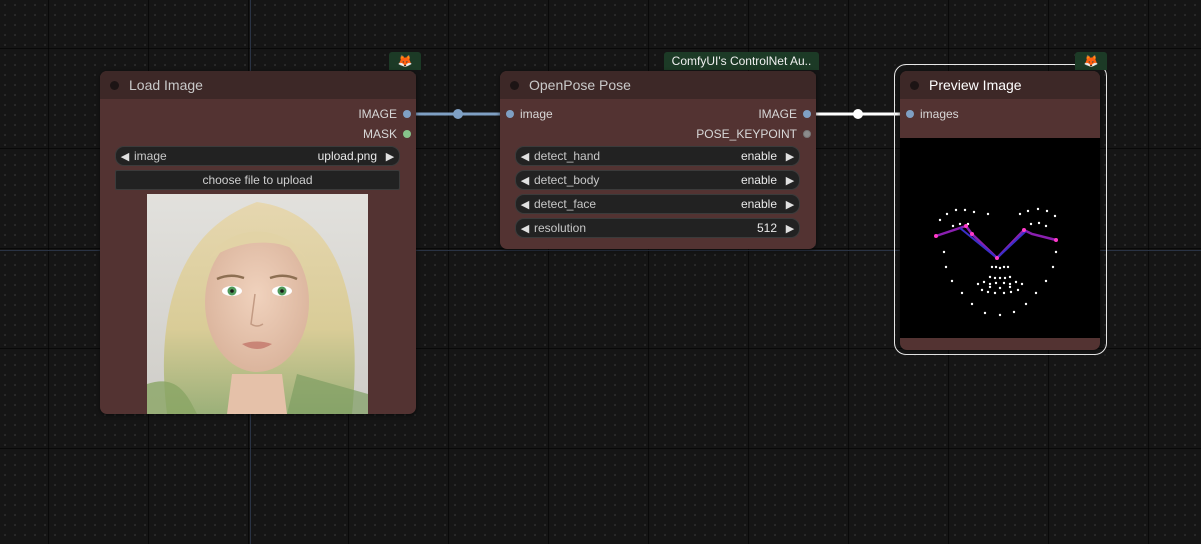  I want to click on output-label: POSE_KEYPOINT, so click(746, 134).